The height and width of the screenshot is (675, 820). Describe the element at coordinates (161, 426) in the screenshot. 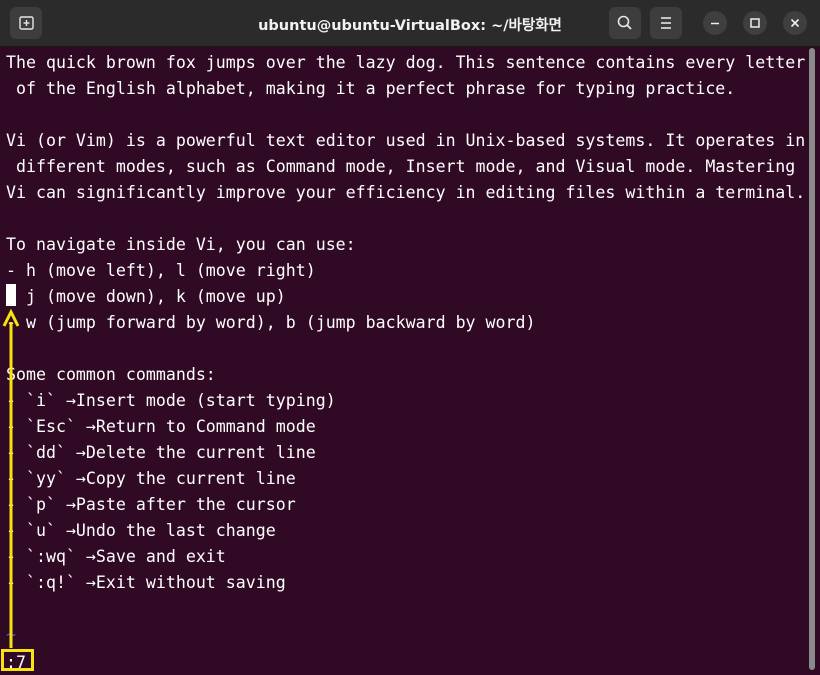

I see `text-line: - `Esc` →Return to Command mode` at that location.